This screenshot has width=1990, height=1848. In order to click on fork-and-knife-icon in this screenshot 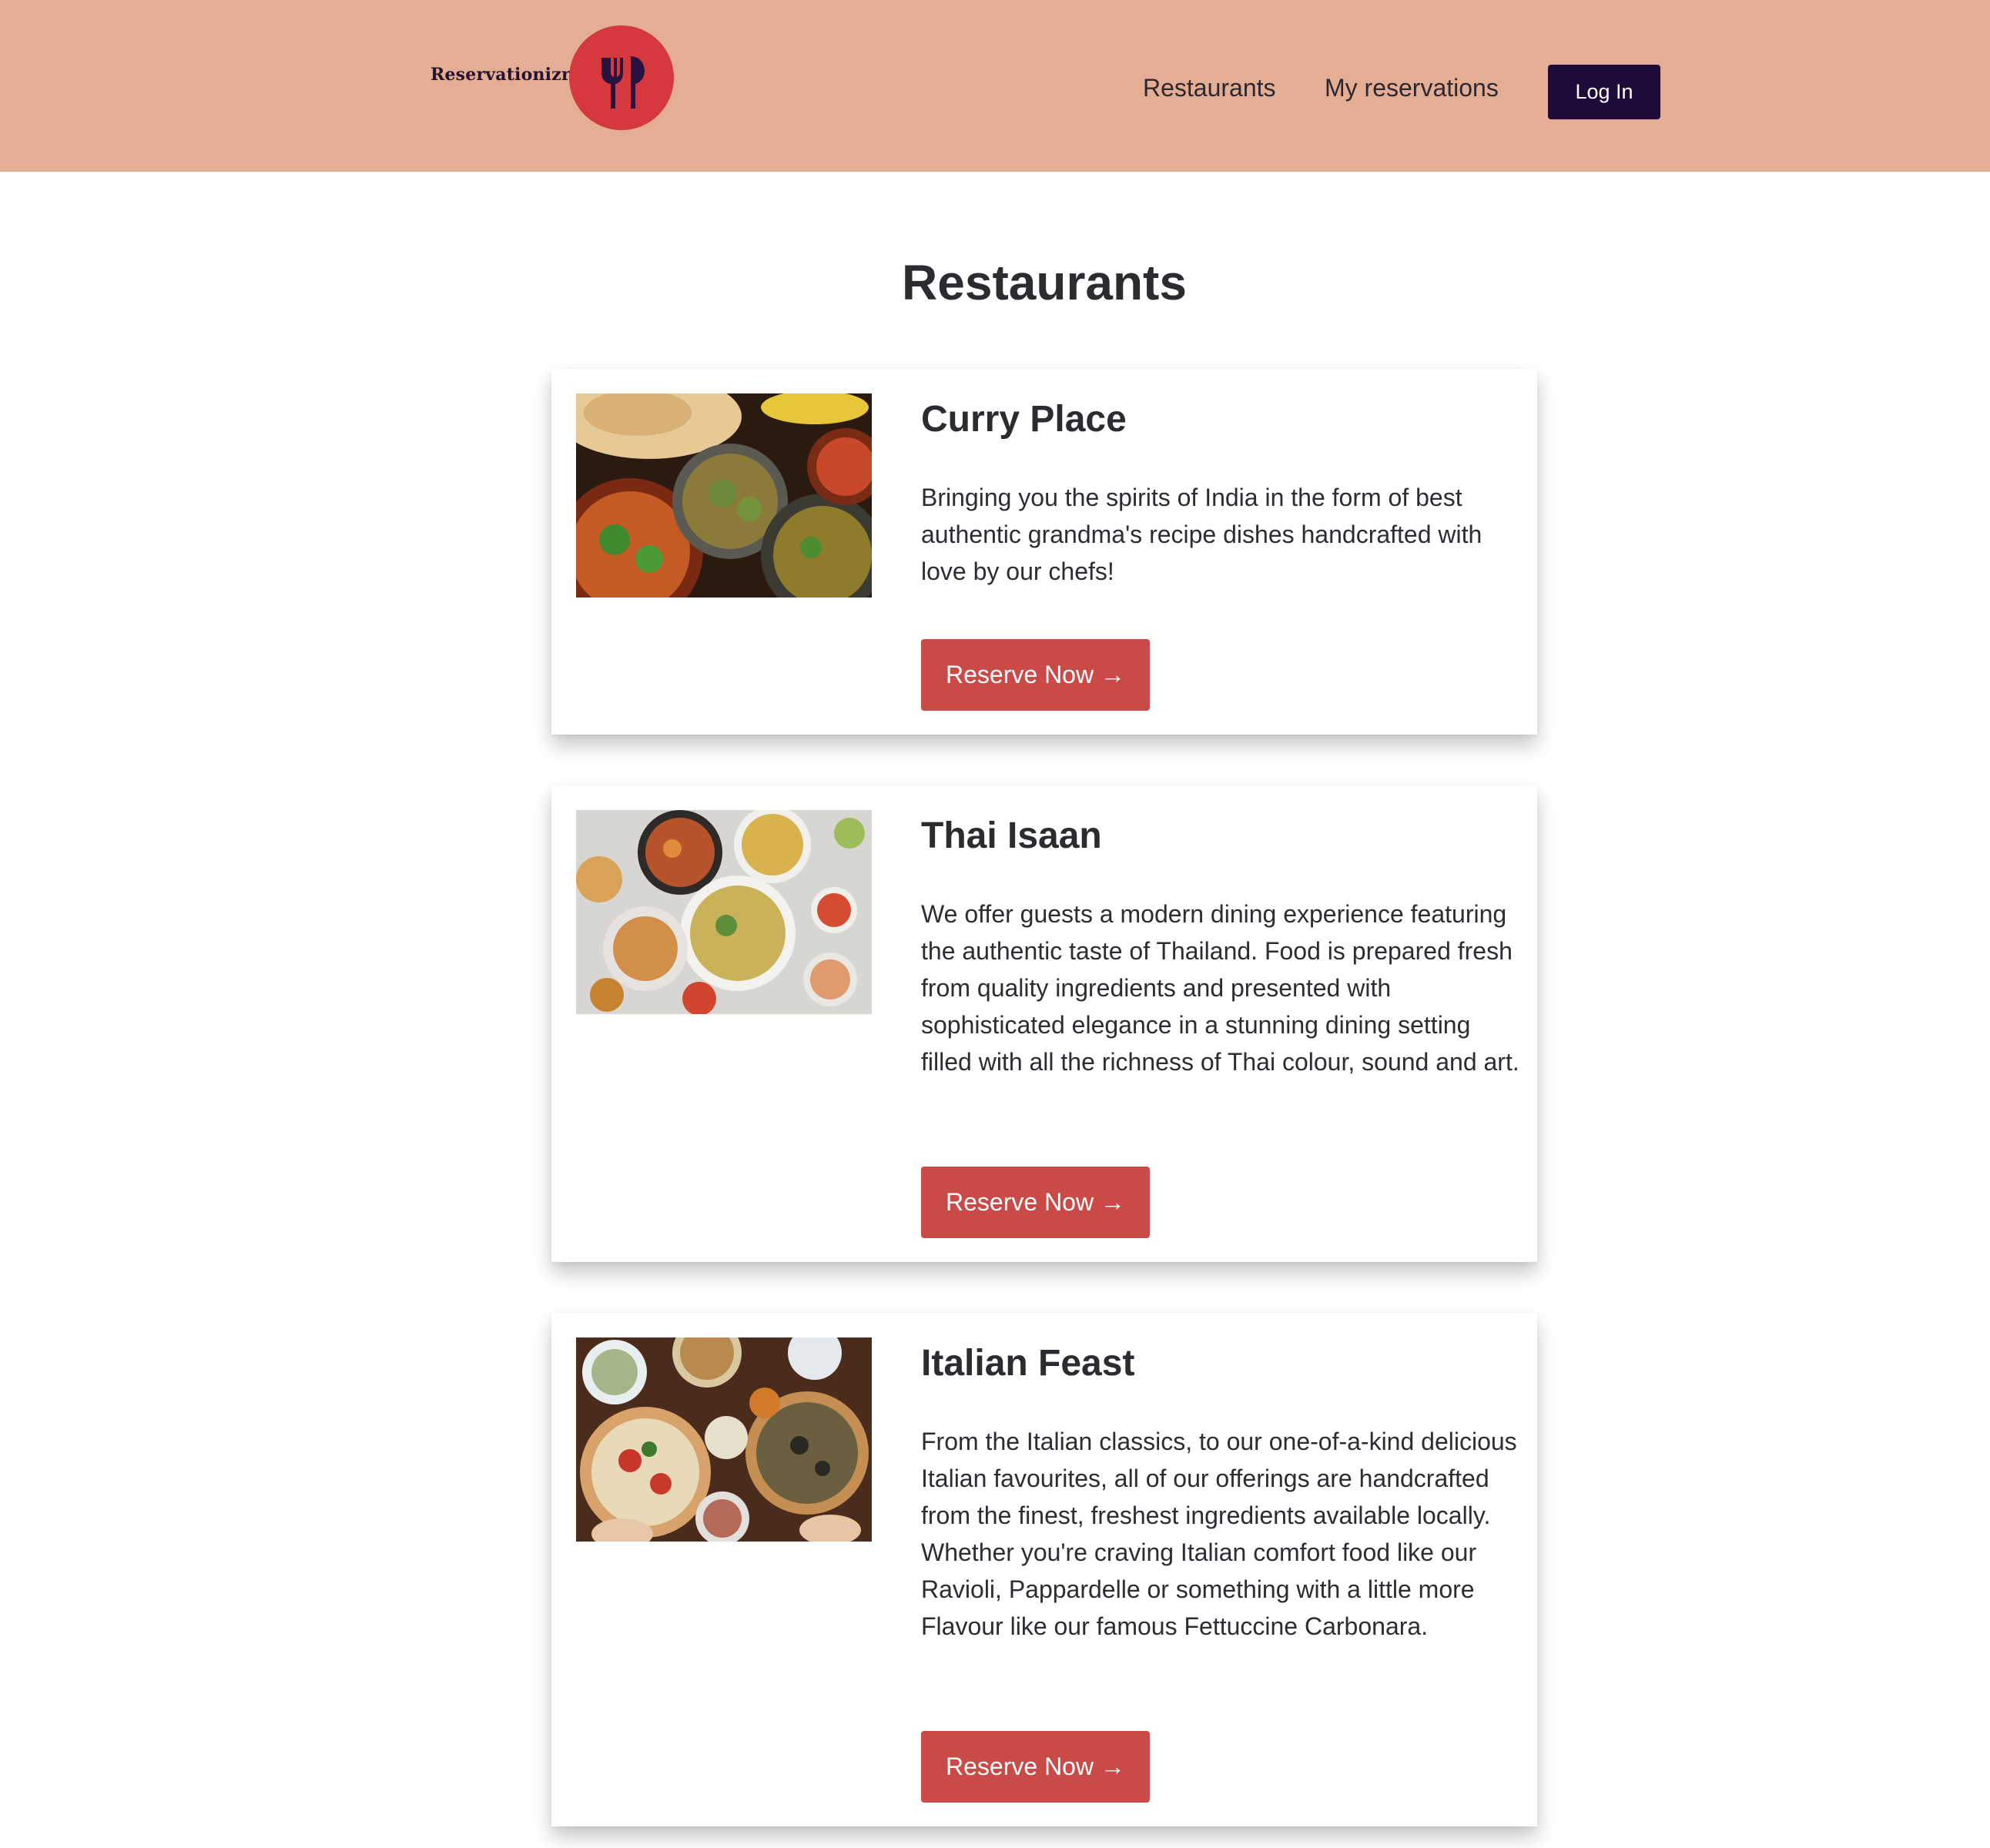, I will do `click(621, 77)`.